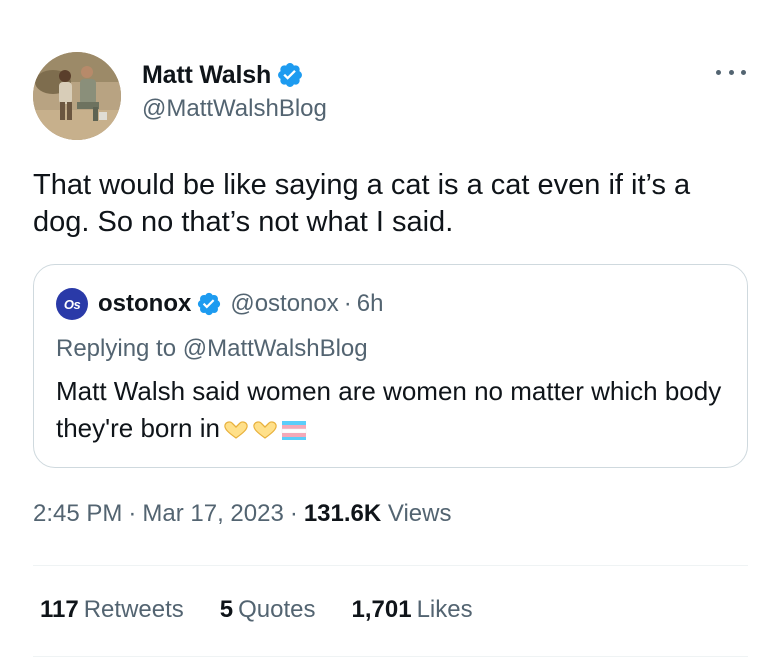  What do you see at coordinates (294, 430) in the screenshot?
I see `transgender-flag-emoji-icon` at bounding box center [294, 430].